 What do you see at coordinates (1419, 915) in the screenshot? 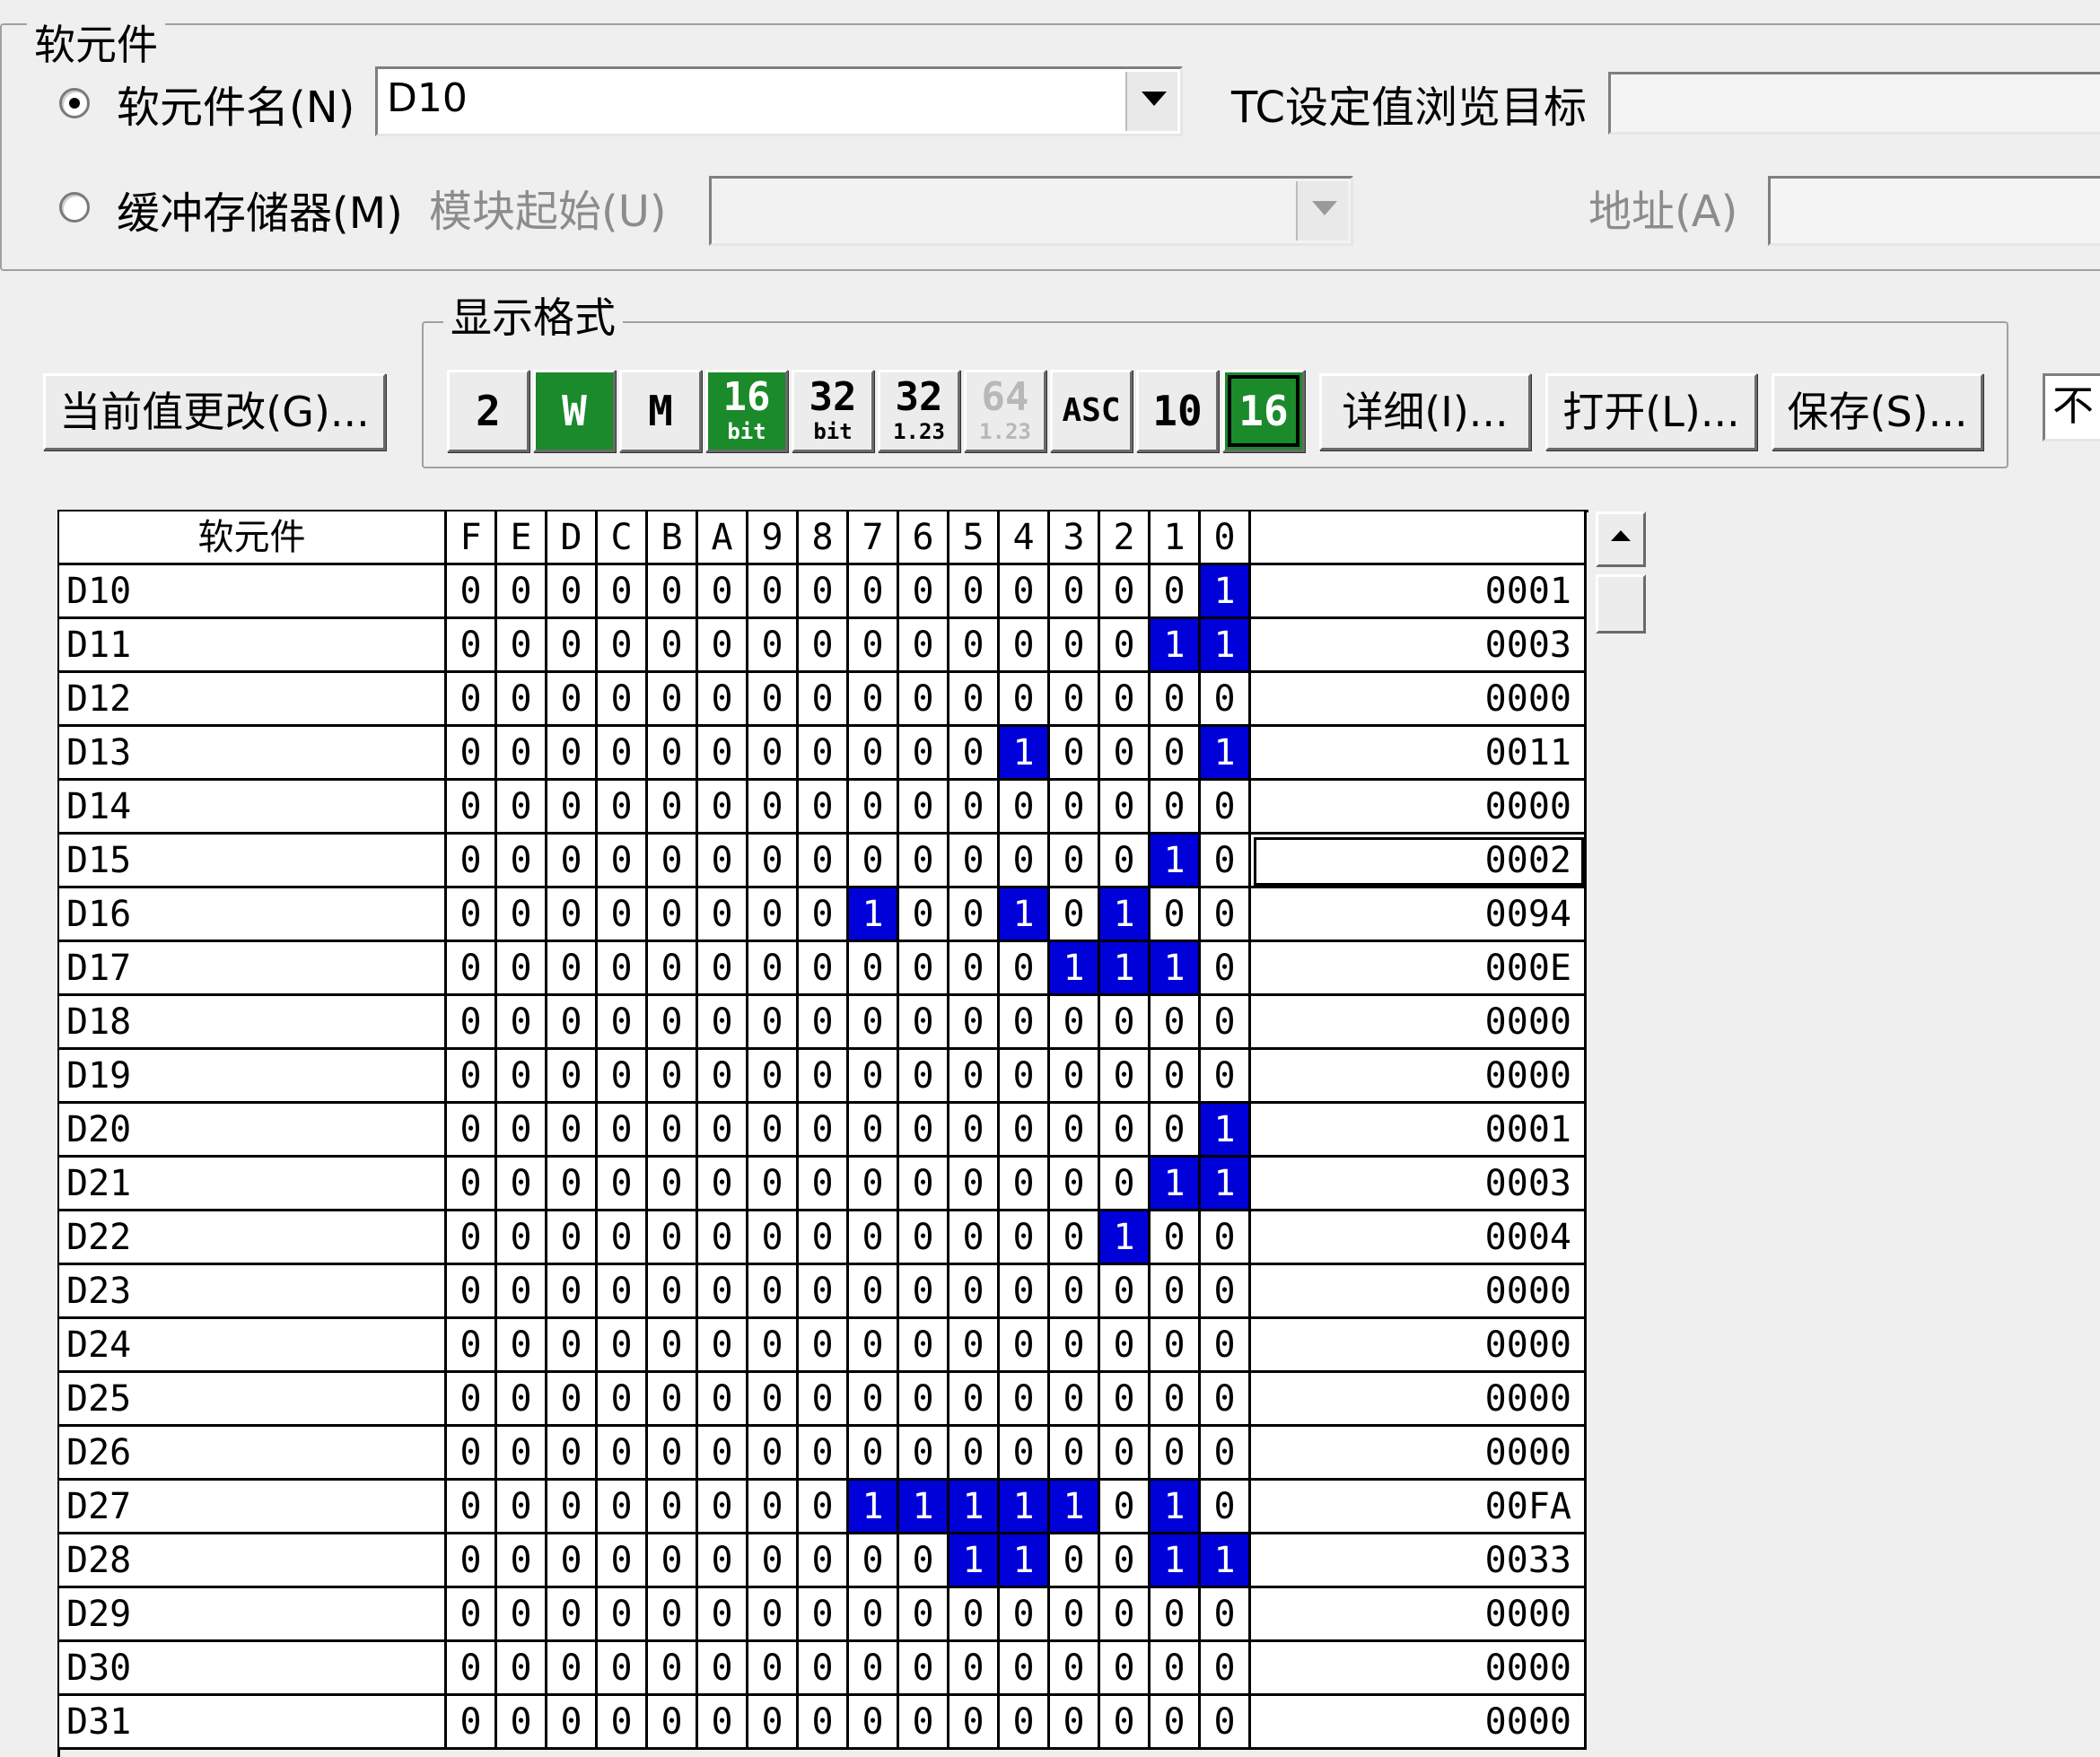
I see `hex-value-cell: 0094` at bounding box center [1419, 915].